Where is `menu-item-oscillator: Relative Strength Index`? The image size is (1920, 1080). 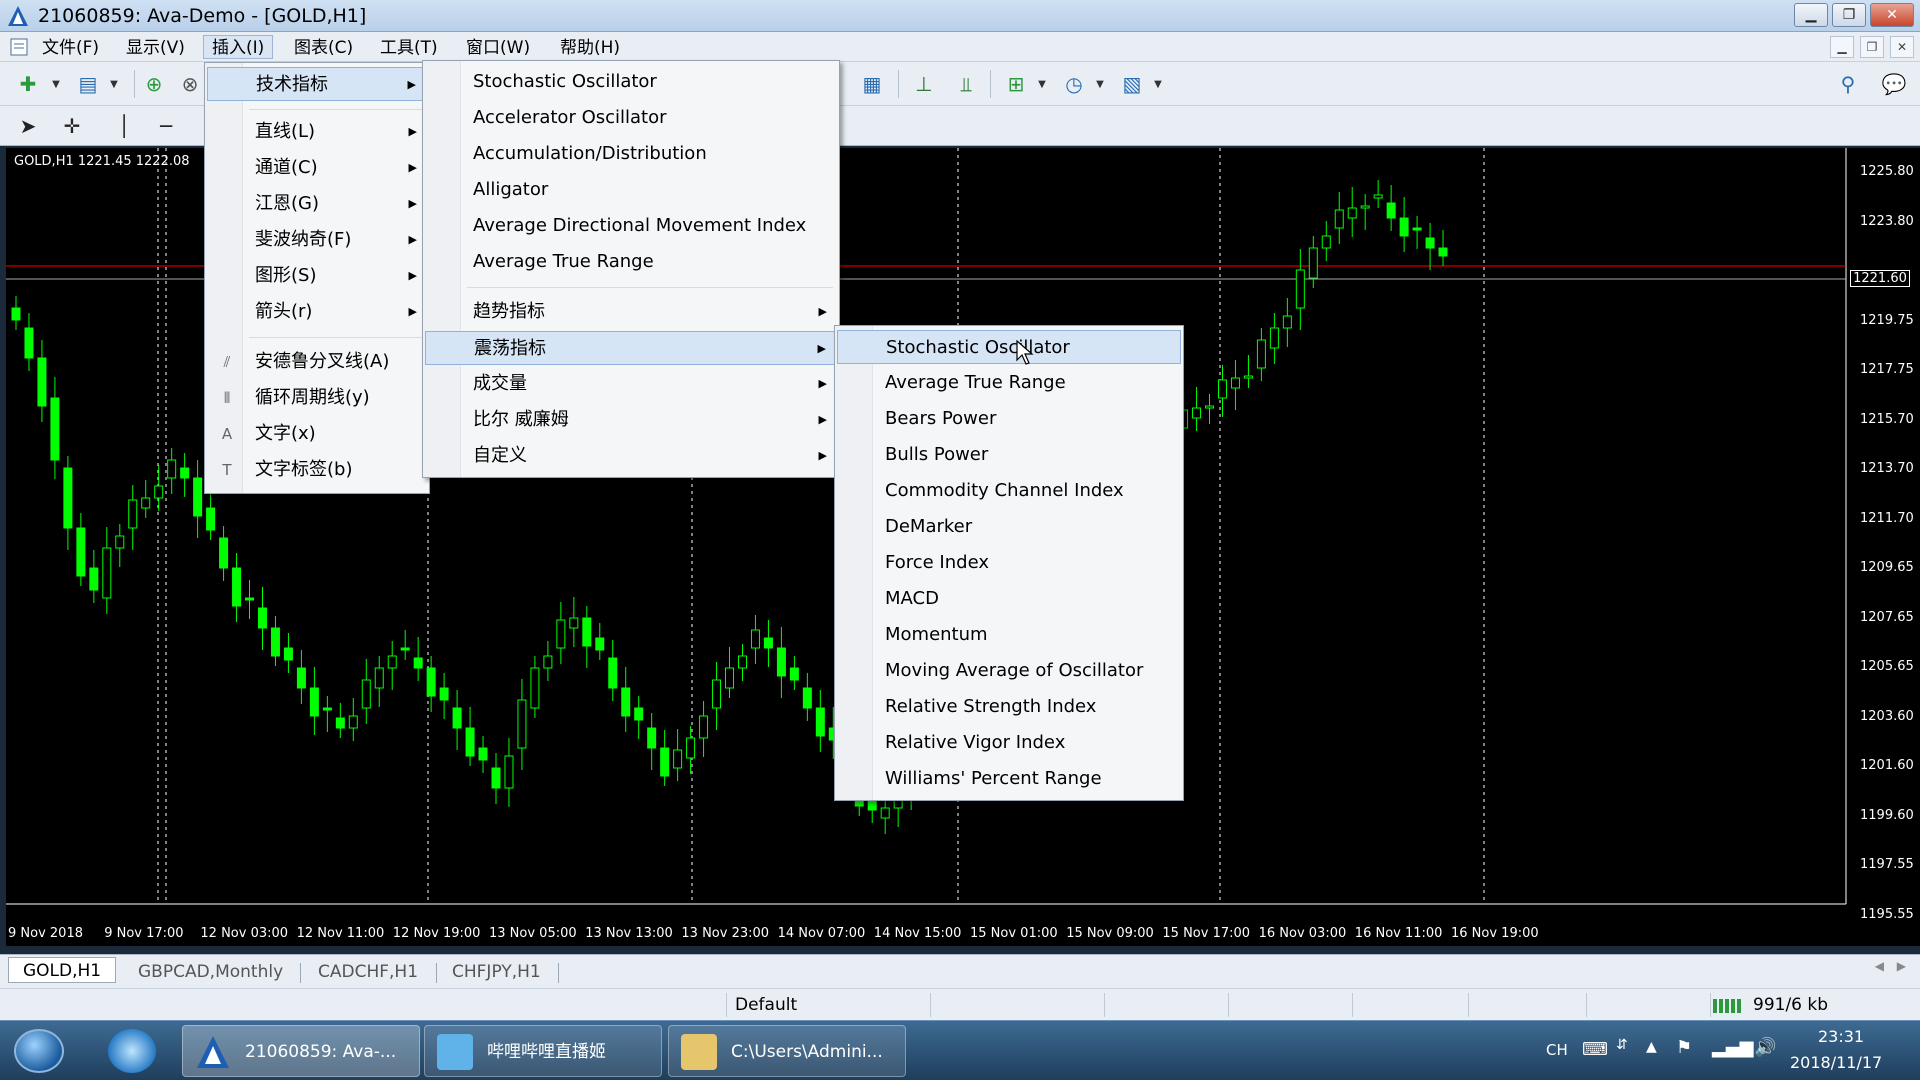
menu-item-oscillator: Relative Strength Index is located at coordinates (1009, 707).